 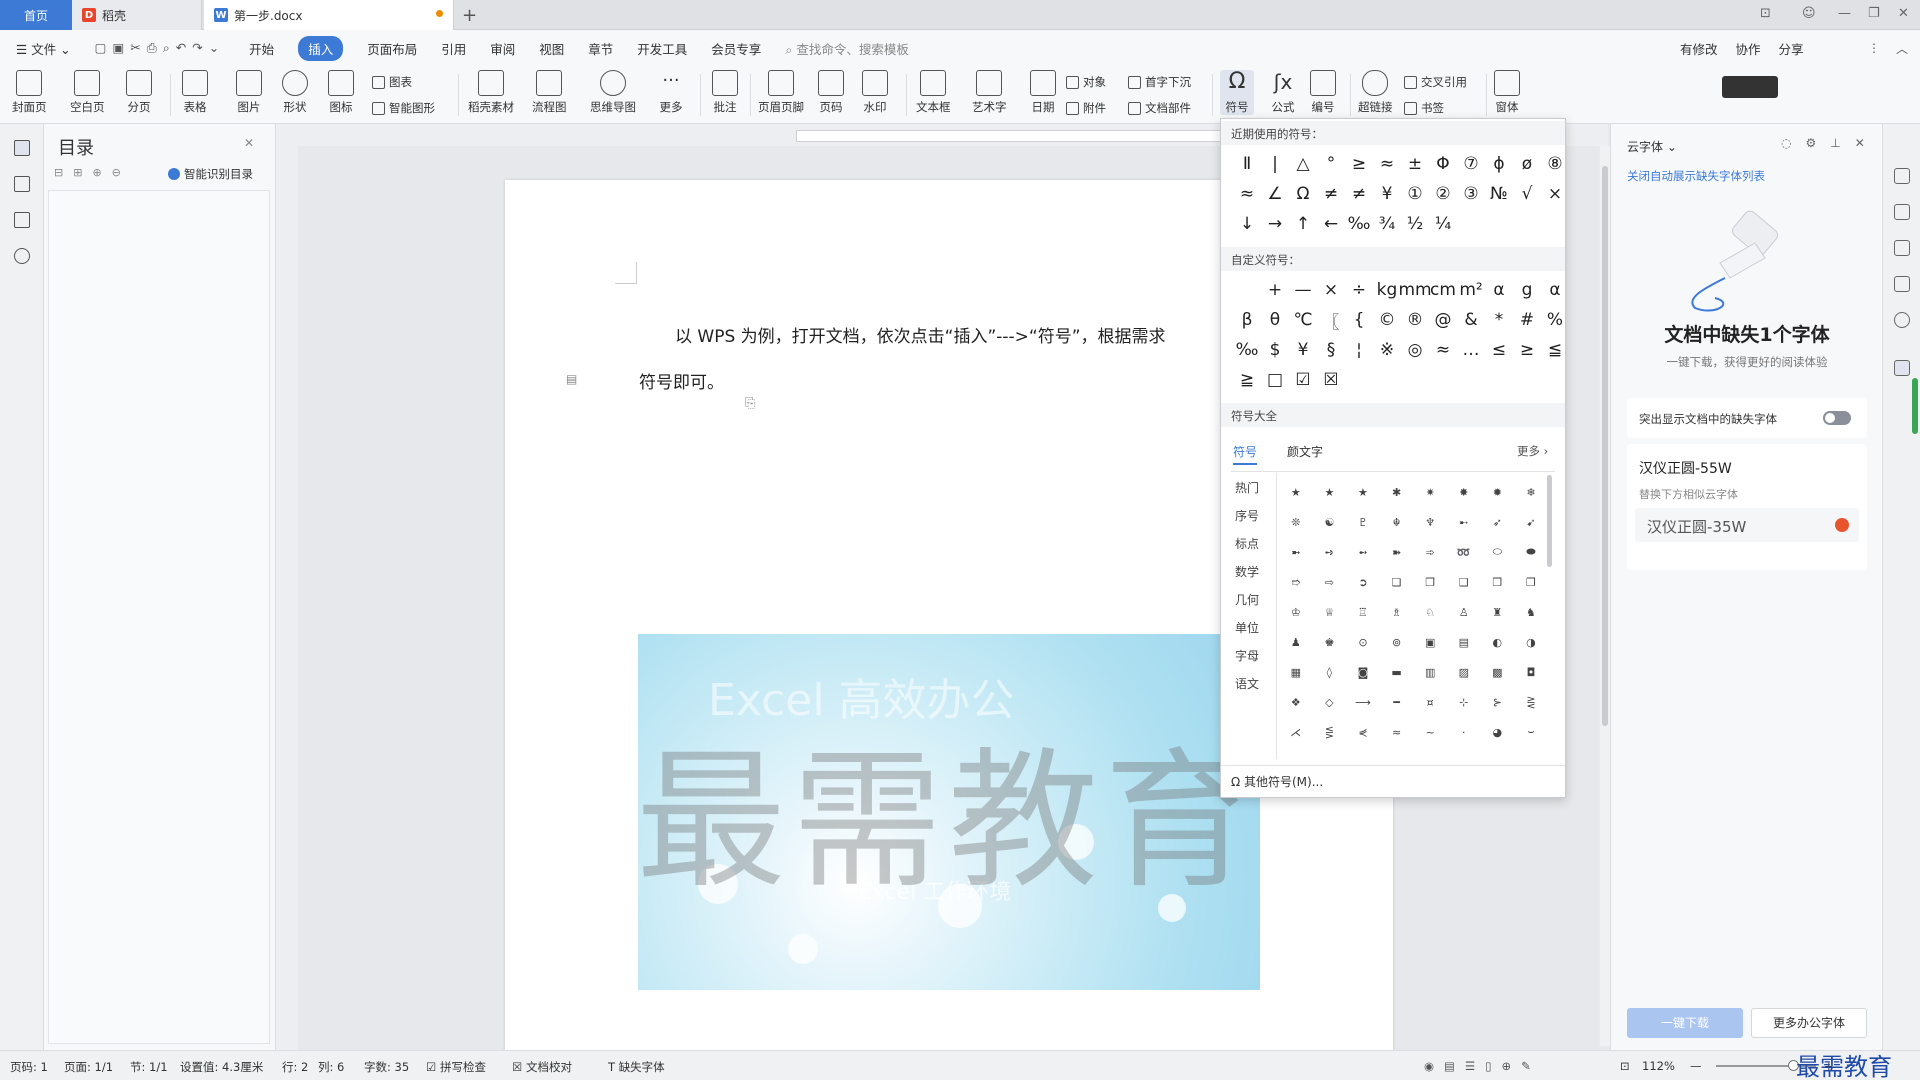 I want to click on symbol-cell: ✹, so click(x=1498, y=492).